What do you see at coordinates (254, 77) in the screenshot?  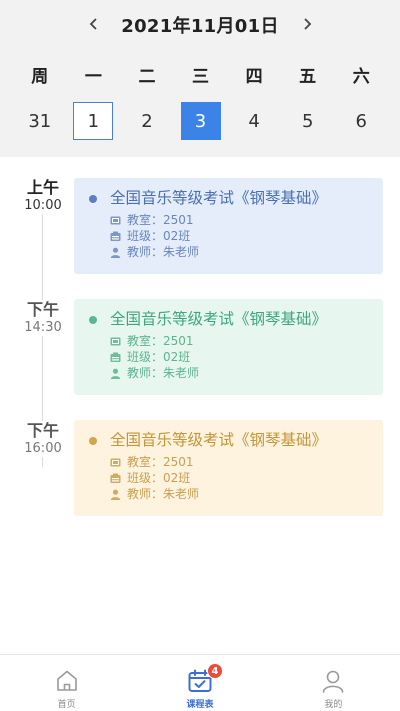 I see `weekday-label: 四` at bounding box center [254, 77].